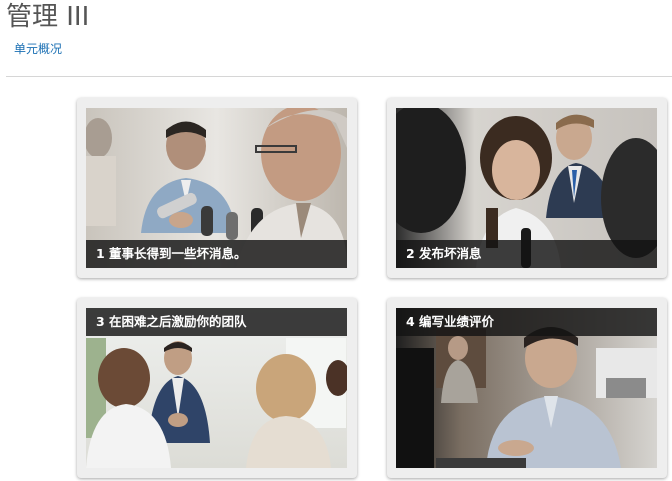  What do you see at coordinates (38, 49) in the screenshot?
I see `unit-overview-link: 单元概况` at bounding box center [38, 49].